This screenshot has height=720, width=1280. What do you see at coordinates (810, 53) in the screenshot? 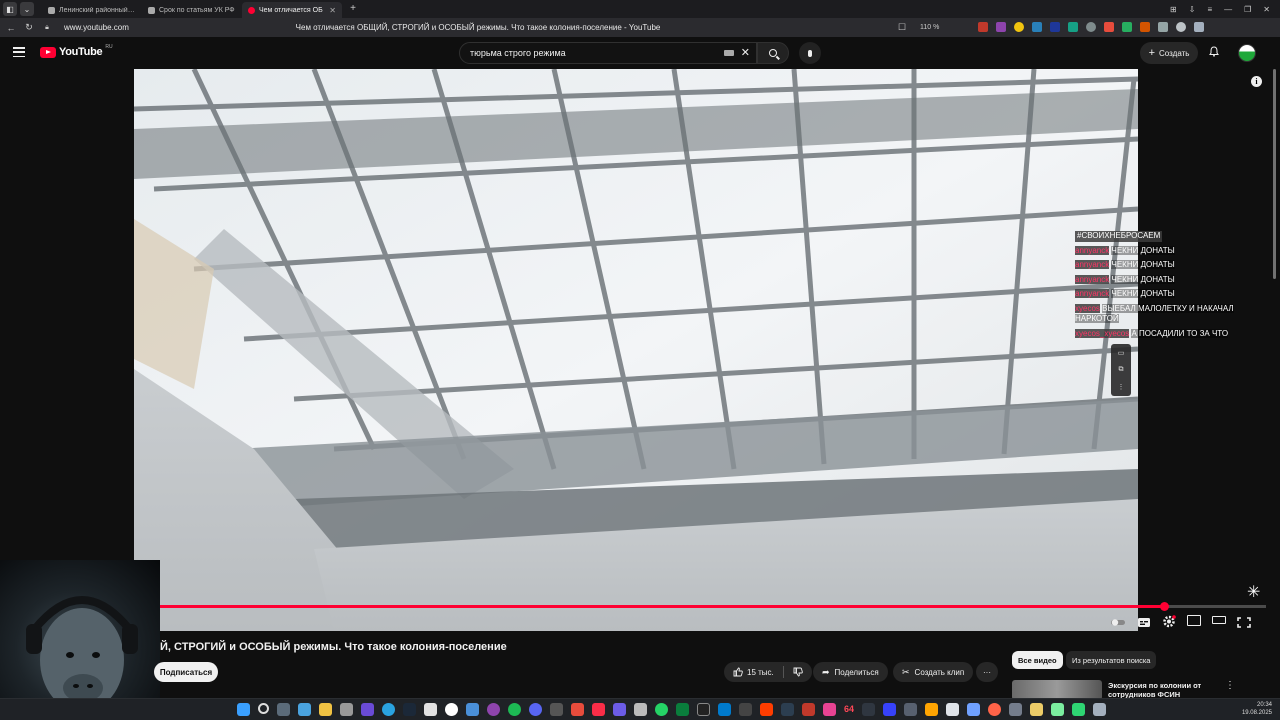
I see `voice-search-button` at bounding box center [810, 53].